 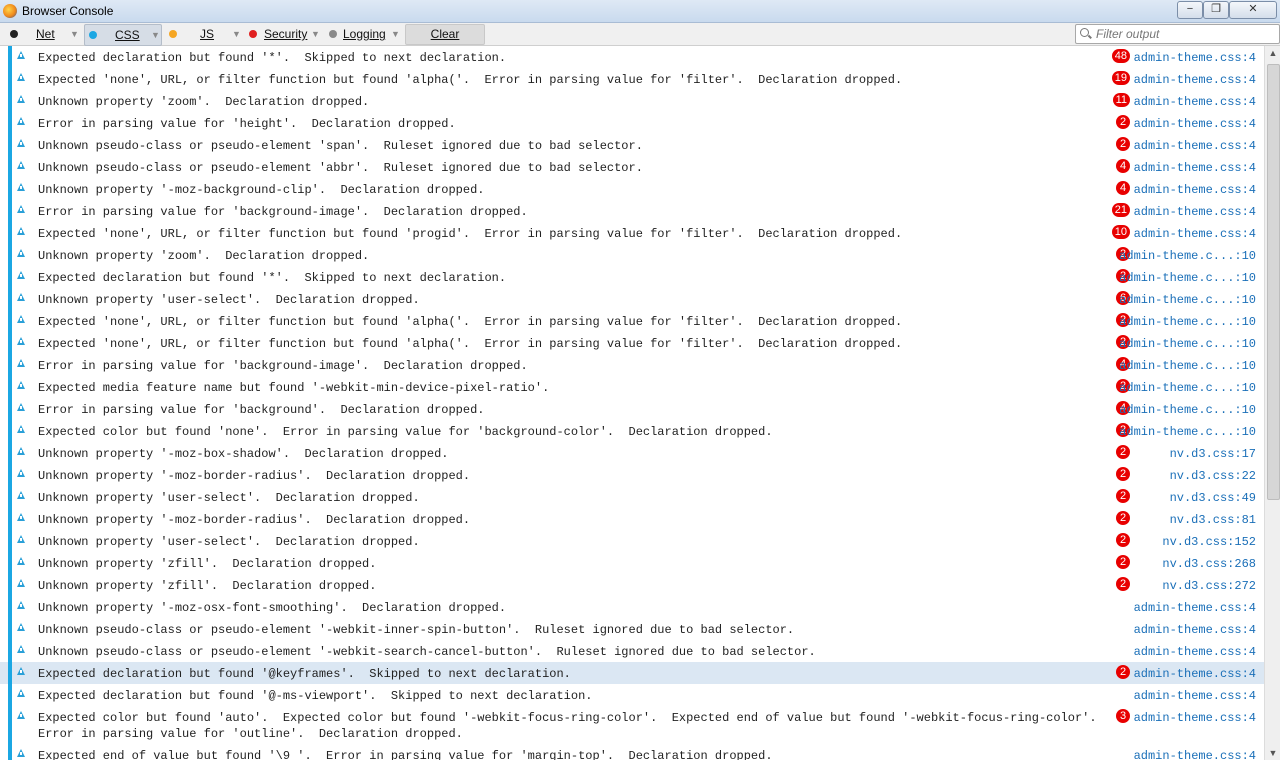 What do you see at coordinates (640, 11) in the screenshot?
I see `title-bar: Browser Console − ❐ ✕` at bounding box center [640, 11].